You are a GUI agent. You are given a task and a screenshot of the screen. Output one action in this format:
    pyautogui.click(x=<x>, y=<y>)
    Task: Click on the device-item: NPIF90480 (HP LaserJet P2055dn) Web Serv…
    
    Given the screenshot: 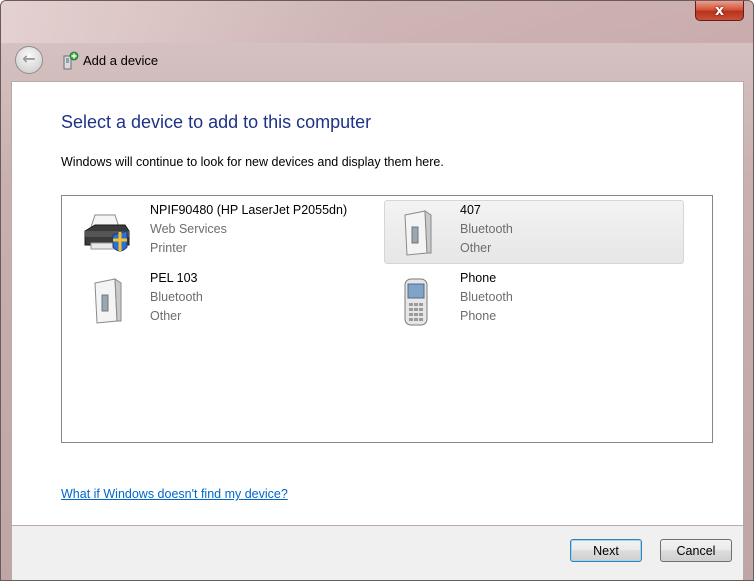 What is the action you would take?
    pyautogui.click(x=219, y=232)
    